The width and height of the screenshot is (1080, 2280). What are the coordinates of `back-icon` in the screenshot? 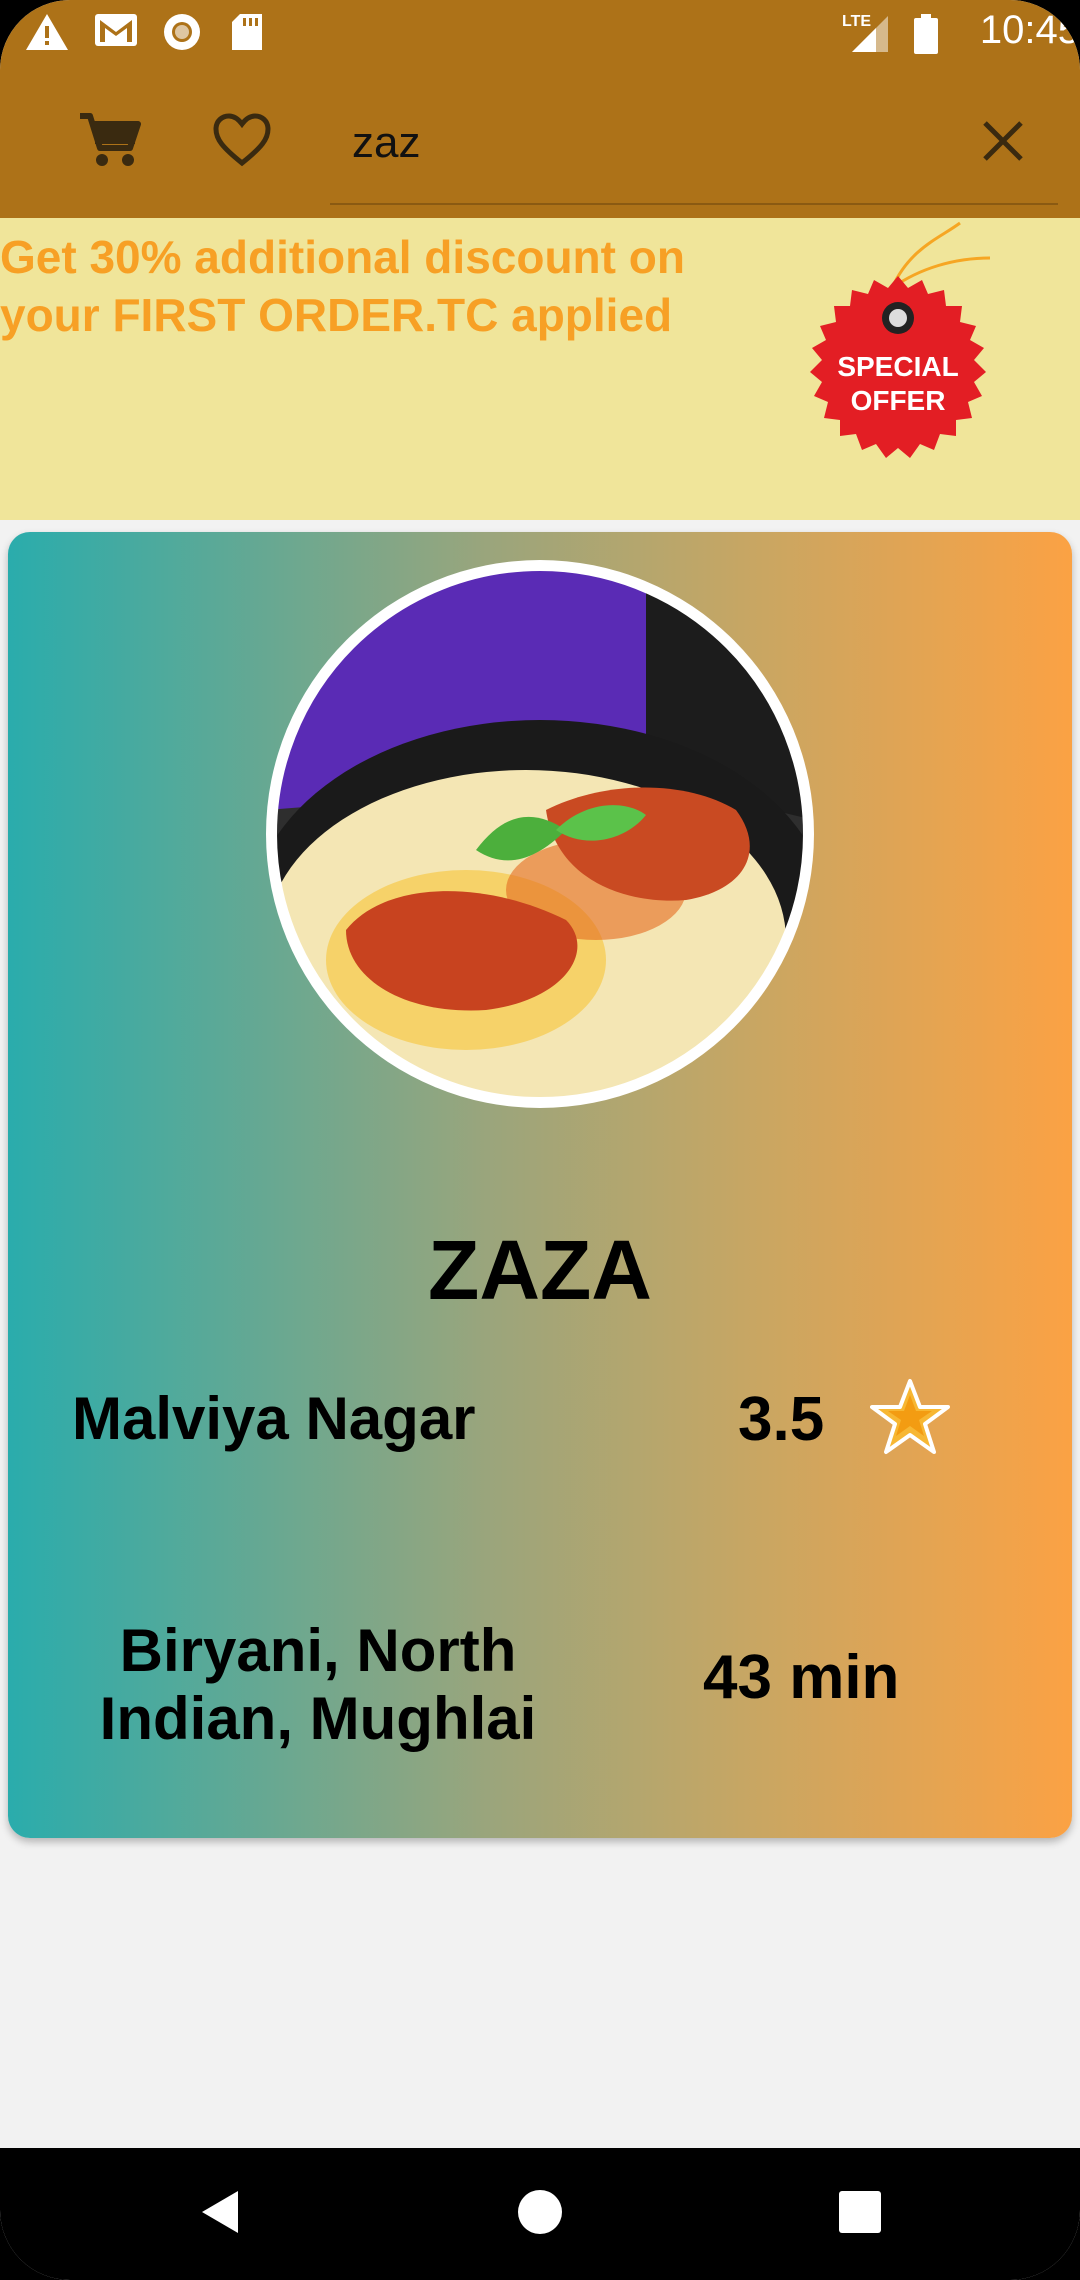 It's located at (220, 2214).